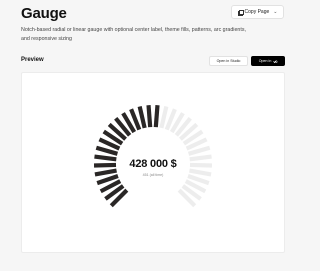 Image resolution: width=320 pixels, height=271 pixels. What do you see at coordinates (153, 175) in the screenshot?
I see `gauge-center-subtitle: 451 (all time)` at bounding box center [153, 175].